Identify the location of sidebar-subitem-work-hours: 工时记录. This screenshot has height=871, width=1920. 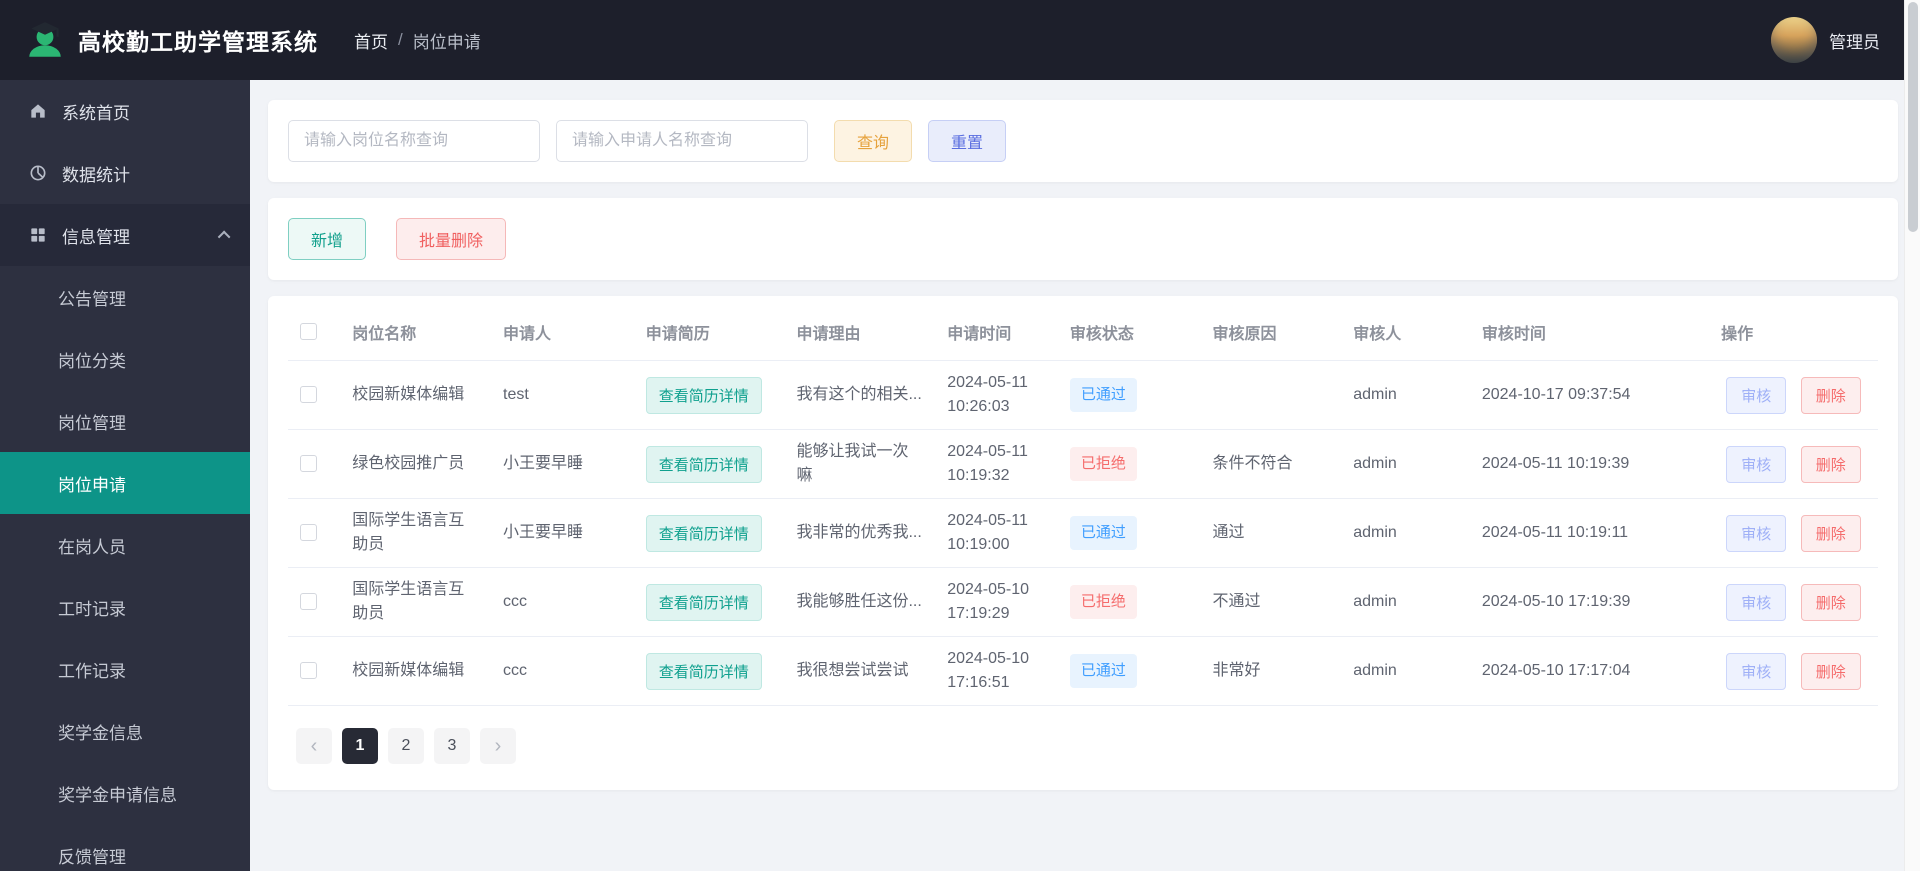
(125, 607).